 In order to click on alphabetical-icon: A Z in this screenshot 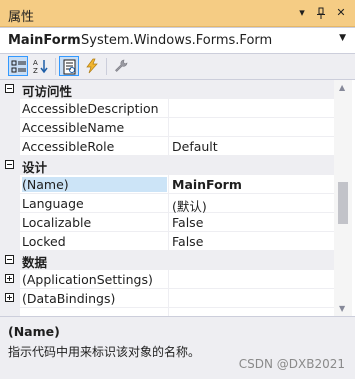, I will do `click(40, 66)`.